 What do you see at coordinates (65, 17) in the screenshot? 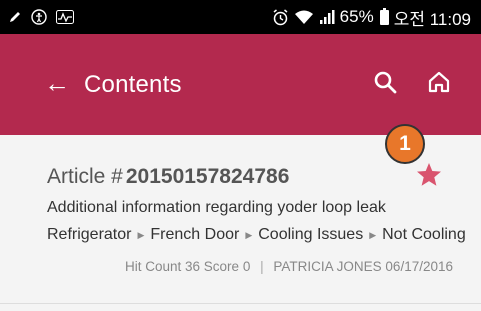
I see `activity-icon` at bounding box center [65, 17].